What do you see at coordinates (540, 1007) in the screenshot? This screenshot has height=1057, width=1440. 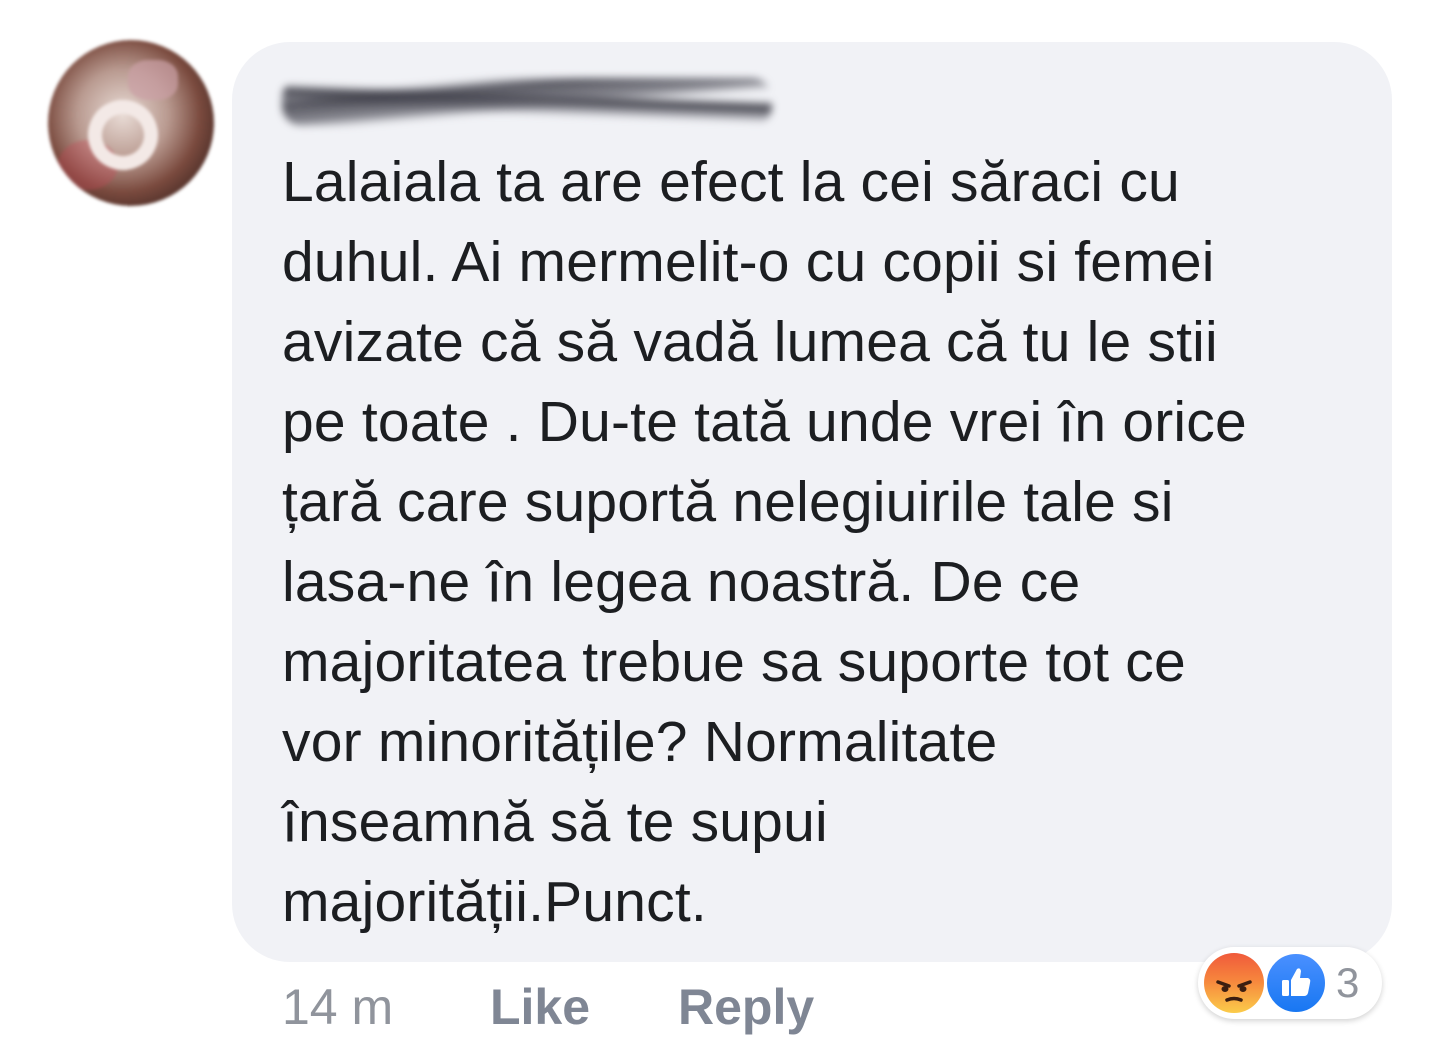 I see `like-button: Like` at bounding box center [540, 1007].